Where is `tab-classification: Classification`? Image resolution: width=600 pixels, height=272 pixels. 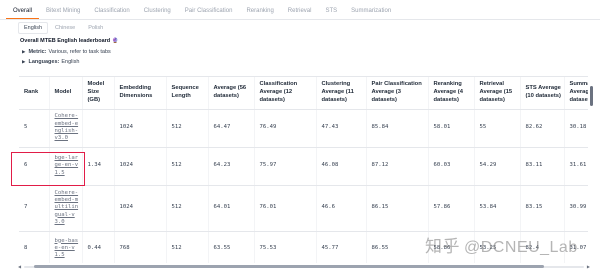
tab-classification: Classification is located at coordinates (111, 13).